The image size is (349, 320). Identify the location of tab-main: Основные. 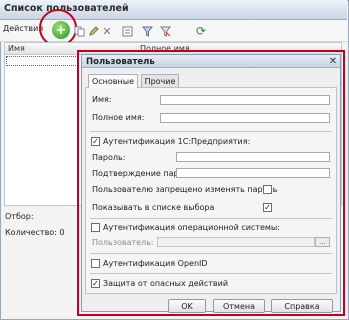
(113, 81).